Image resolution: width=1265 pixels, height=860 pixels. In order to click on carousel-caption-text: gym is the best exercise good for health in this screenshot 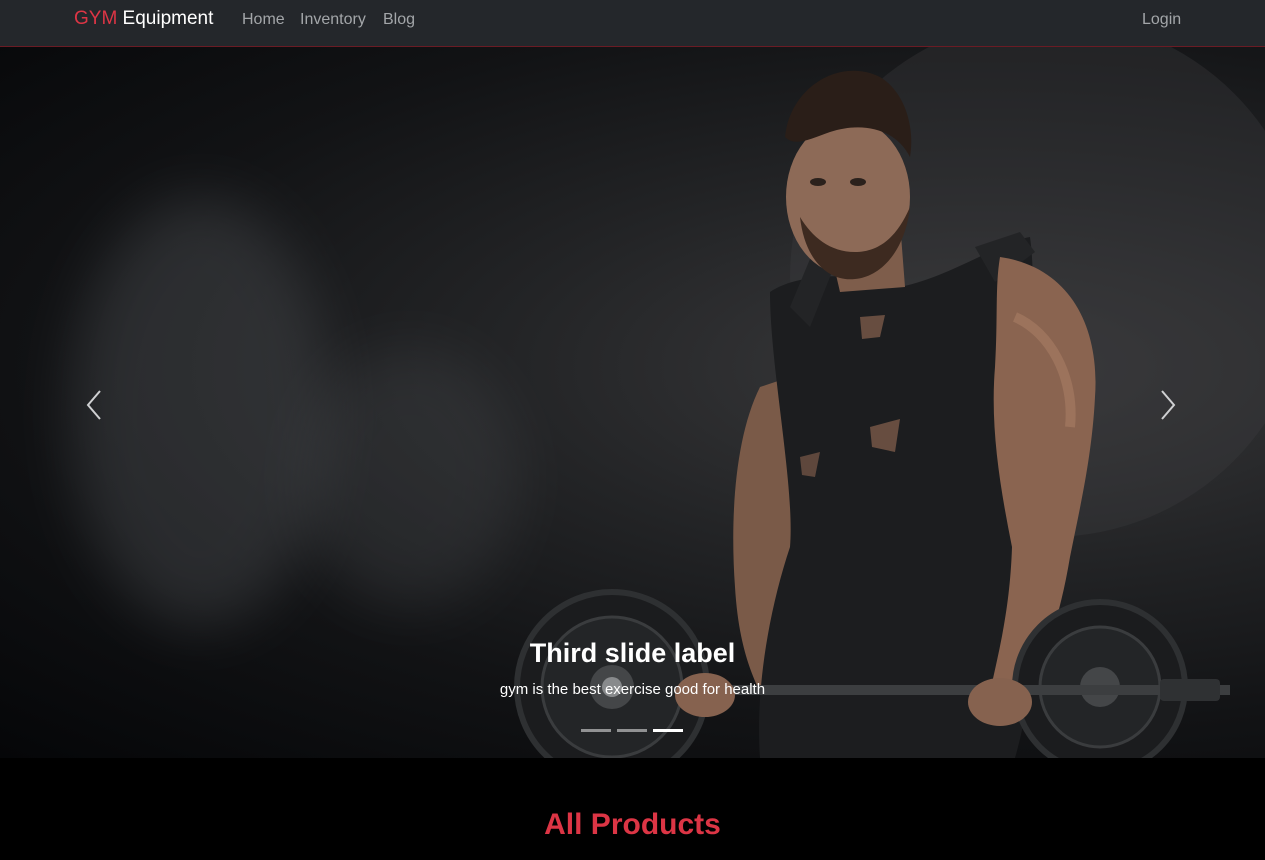, I will do `click(632, 689)`.